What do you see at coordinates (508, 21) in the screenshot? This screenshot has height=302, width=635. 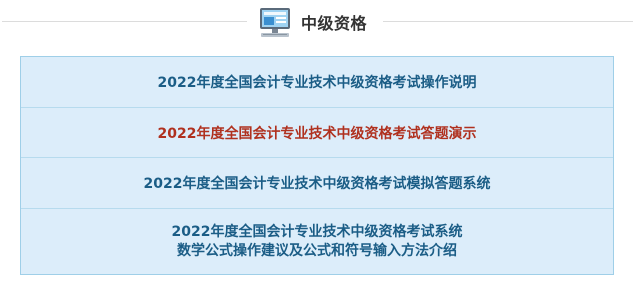 I see `header-divider-right` at bounding box center [508, 21].